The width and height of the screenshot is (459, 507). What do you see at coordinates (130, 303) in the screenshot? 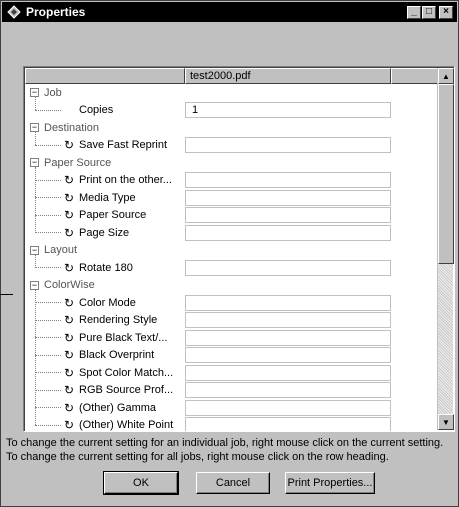
I see `property-label: Color Mode` at bounding box center [130, 303].